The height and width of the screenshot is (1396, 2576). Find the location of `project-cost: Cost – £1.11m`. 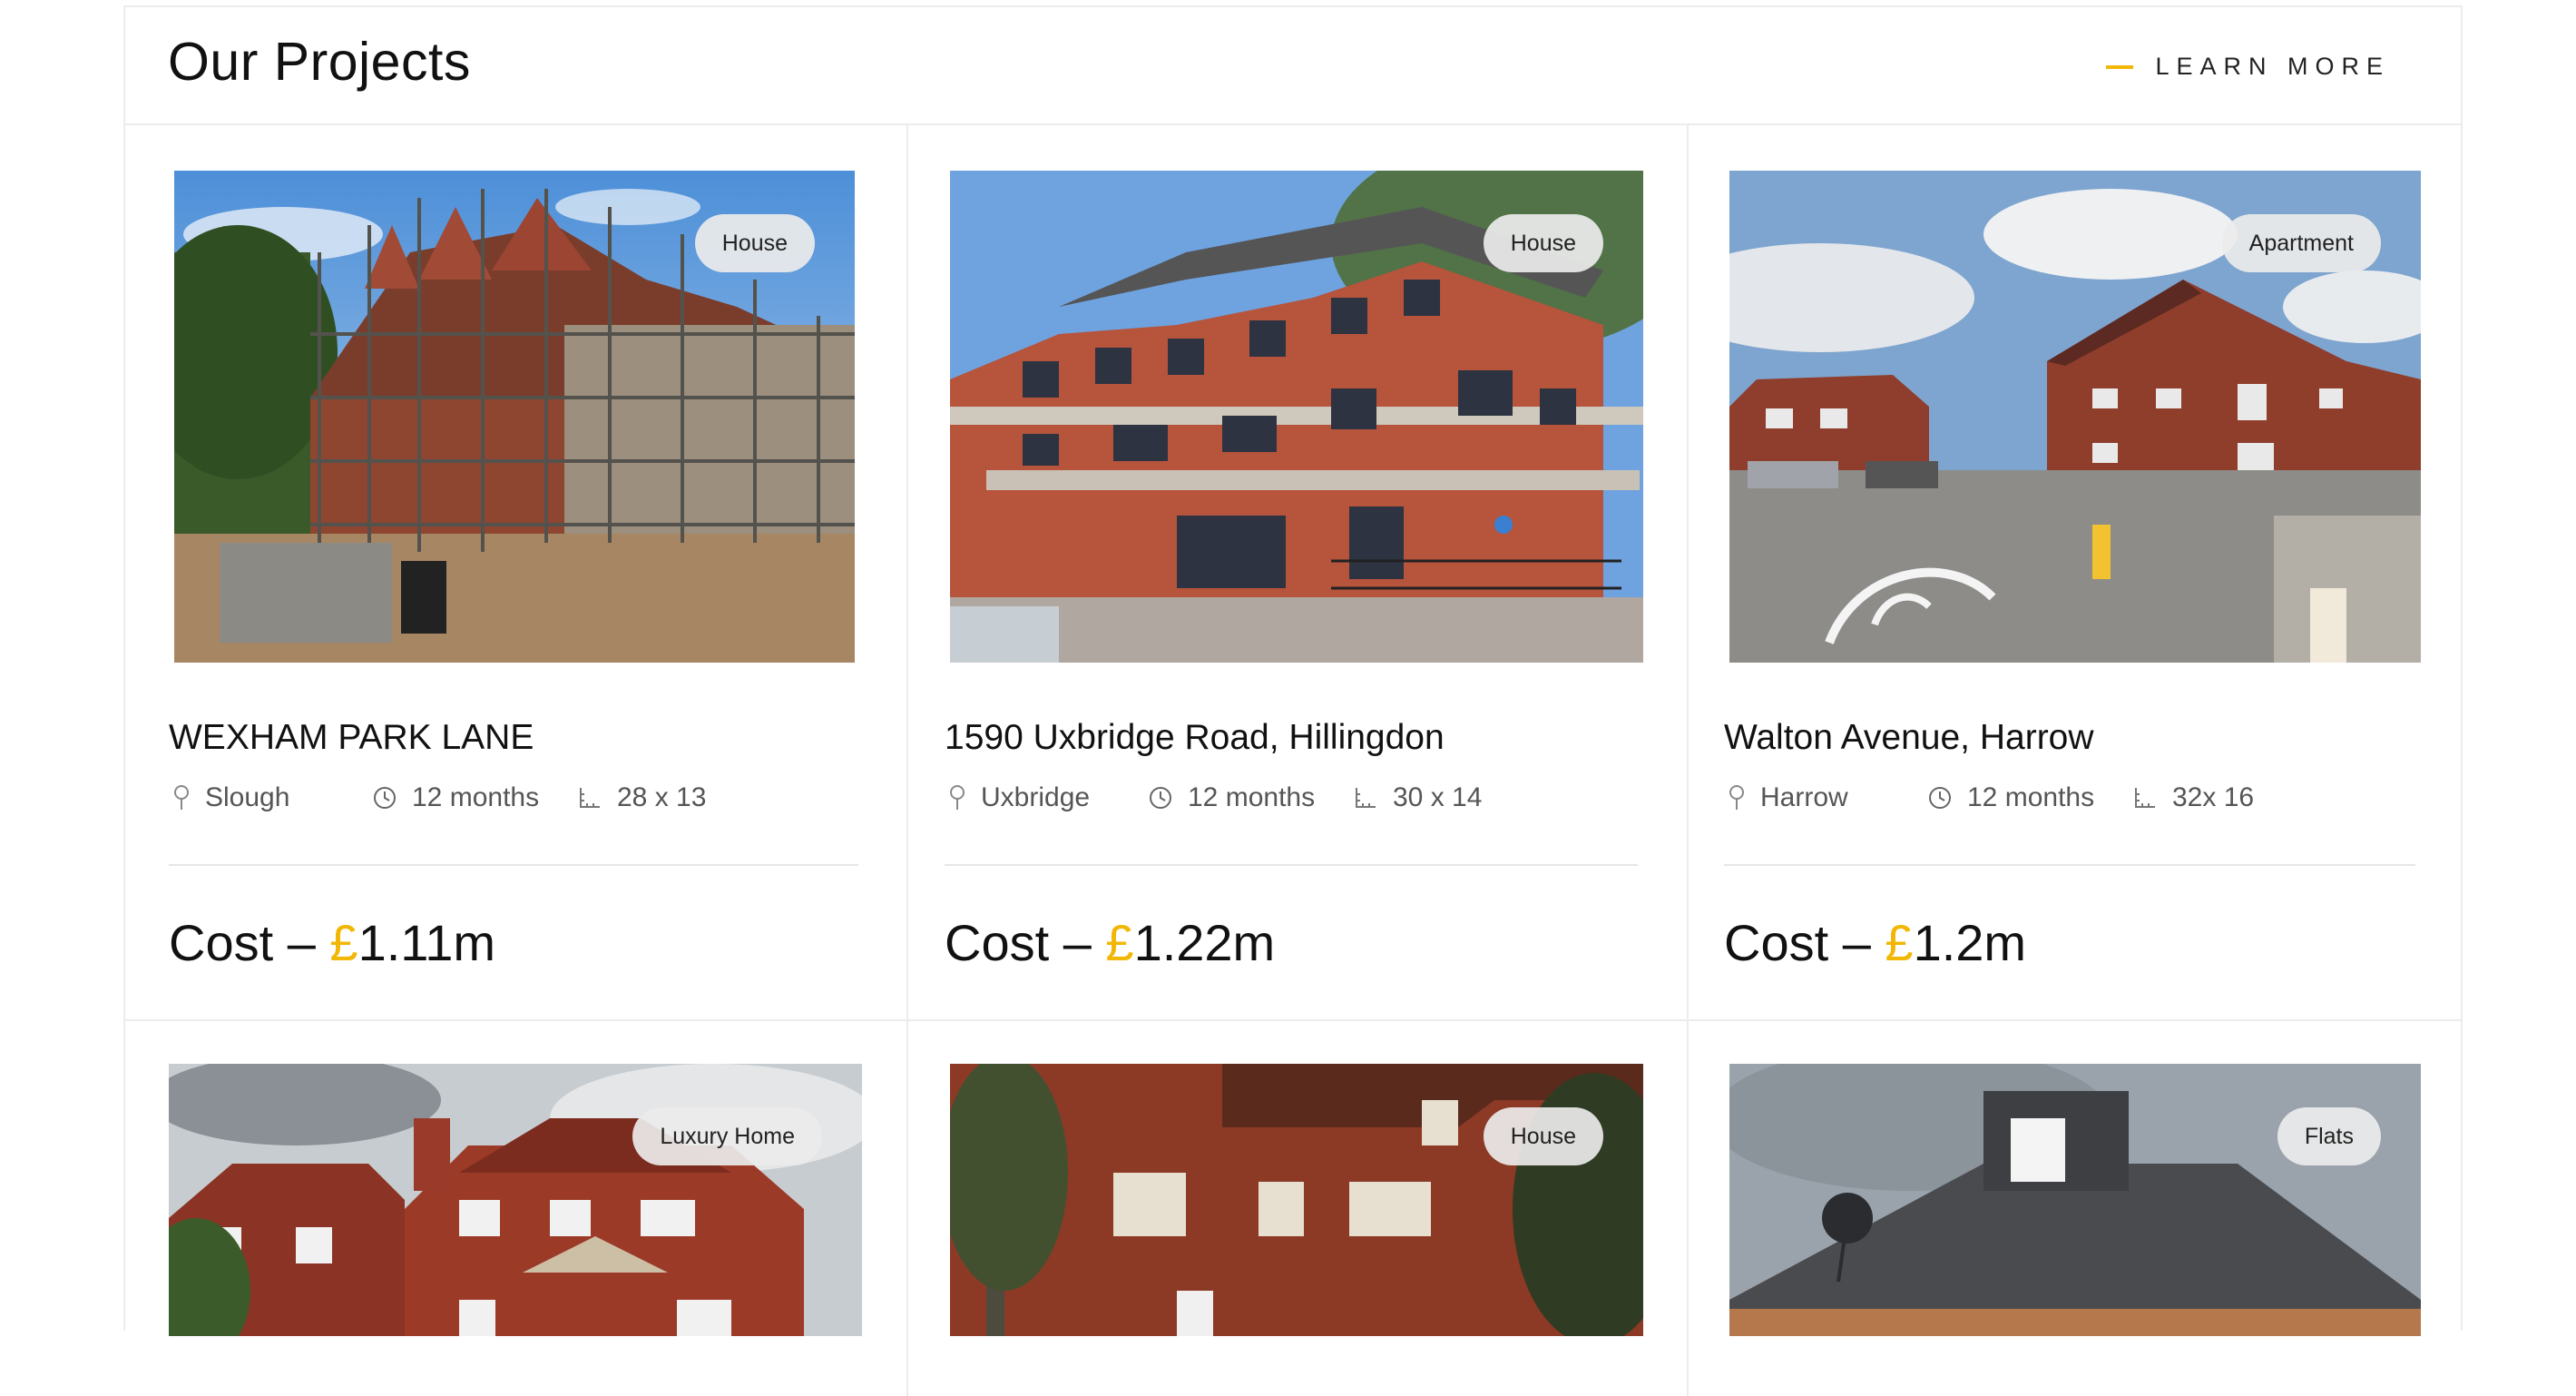

project-cost: Cost – £1.11m is located at coordinates (332, 942).